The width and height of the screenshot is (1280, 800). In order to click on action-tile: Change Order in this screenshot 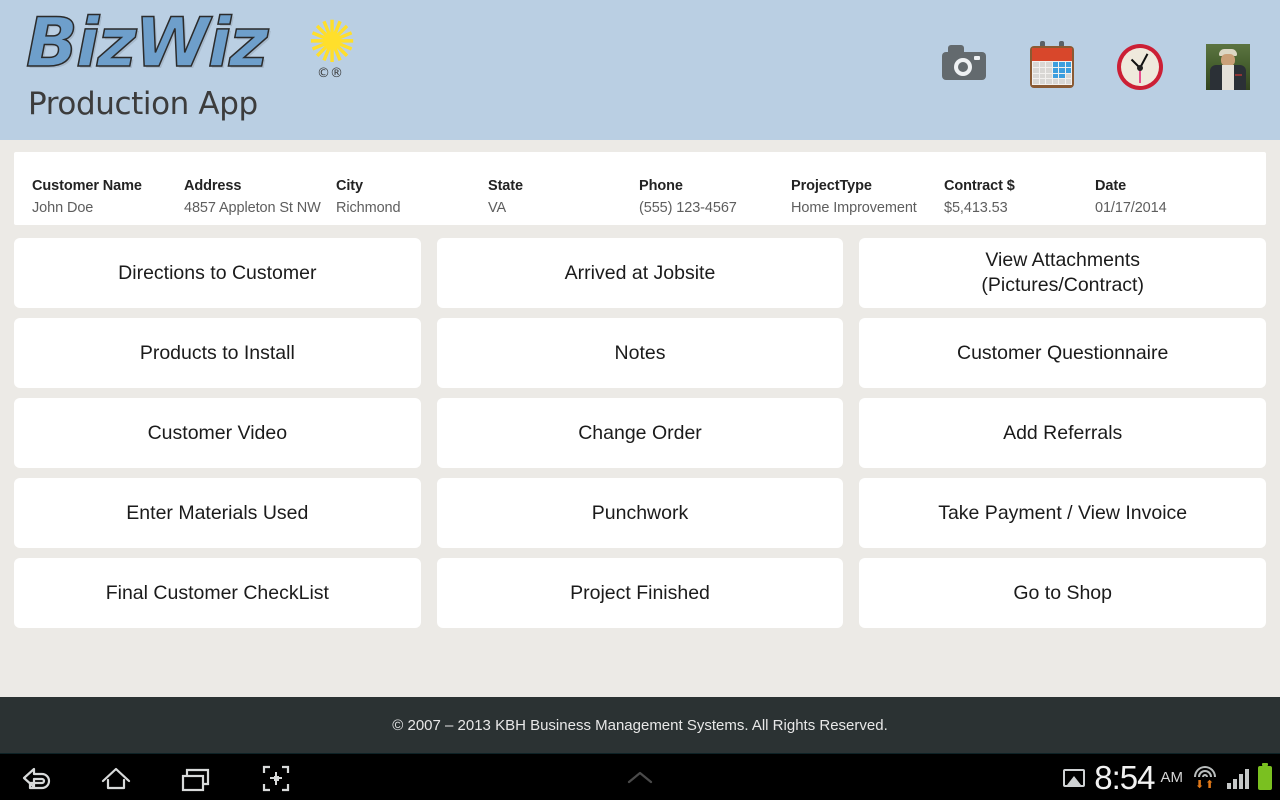, I will do `click(640, 433)`.